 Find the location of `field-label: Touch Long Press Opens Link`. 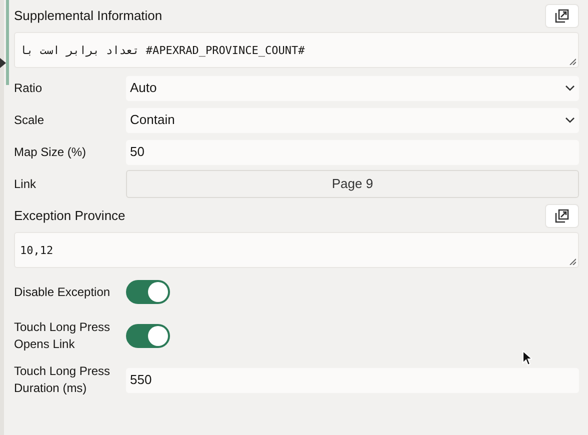

field-label: Touch Long Press Opens Link is located at coordinates (63, 336).